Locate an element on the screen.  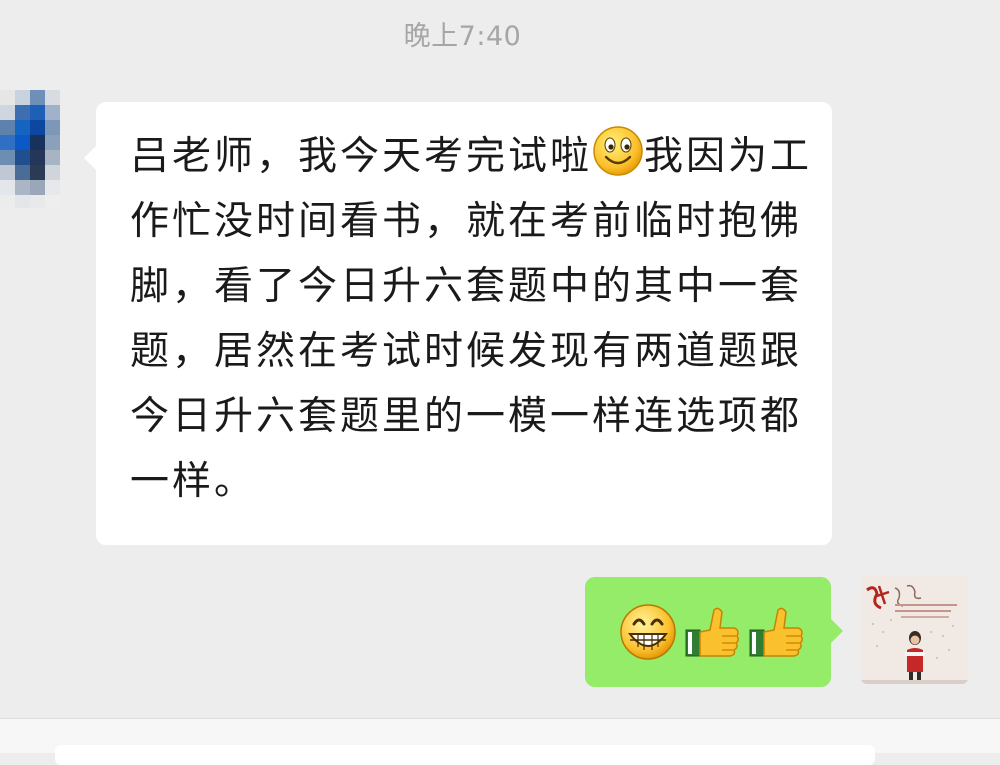
timestamp: 晚上7:40 is located at coordinates (462, 36).